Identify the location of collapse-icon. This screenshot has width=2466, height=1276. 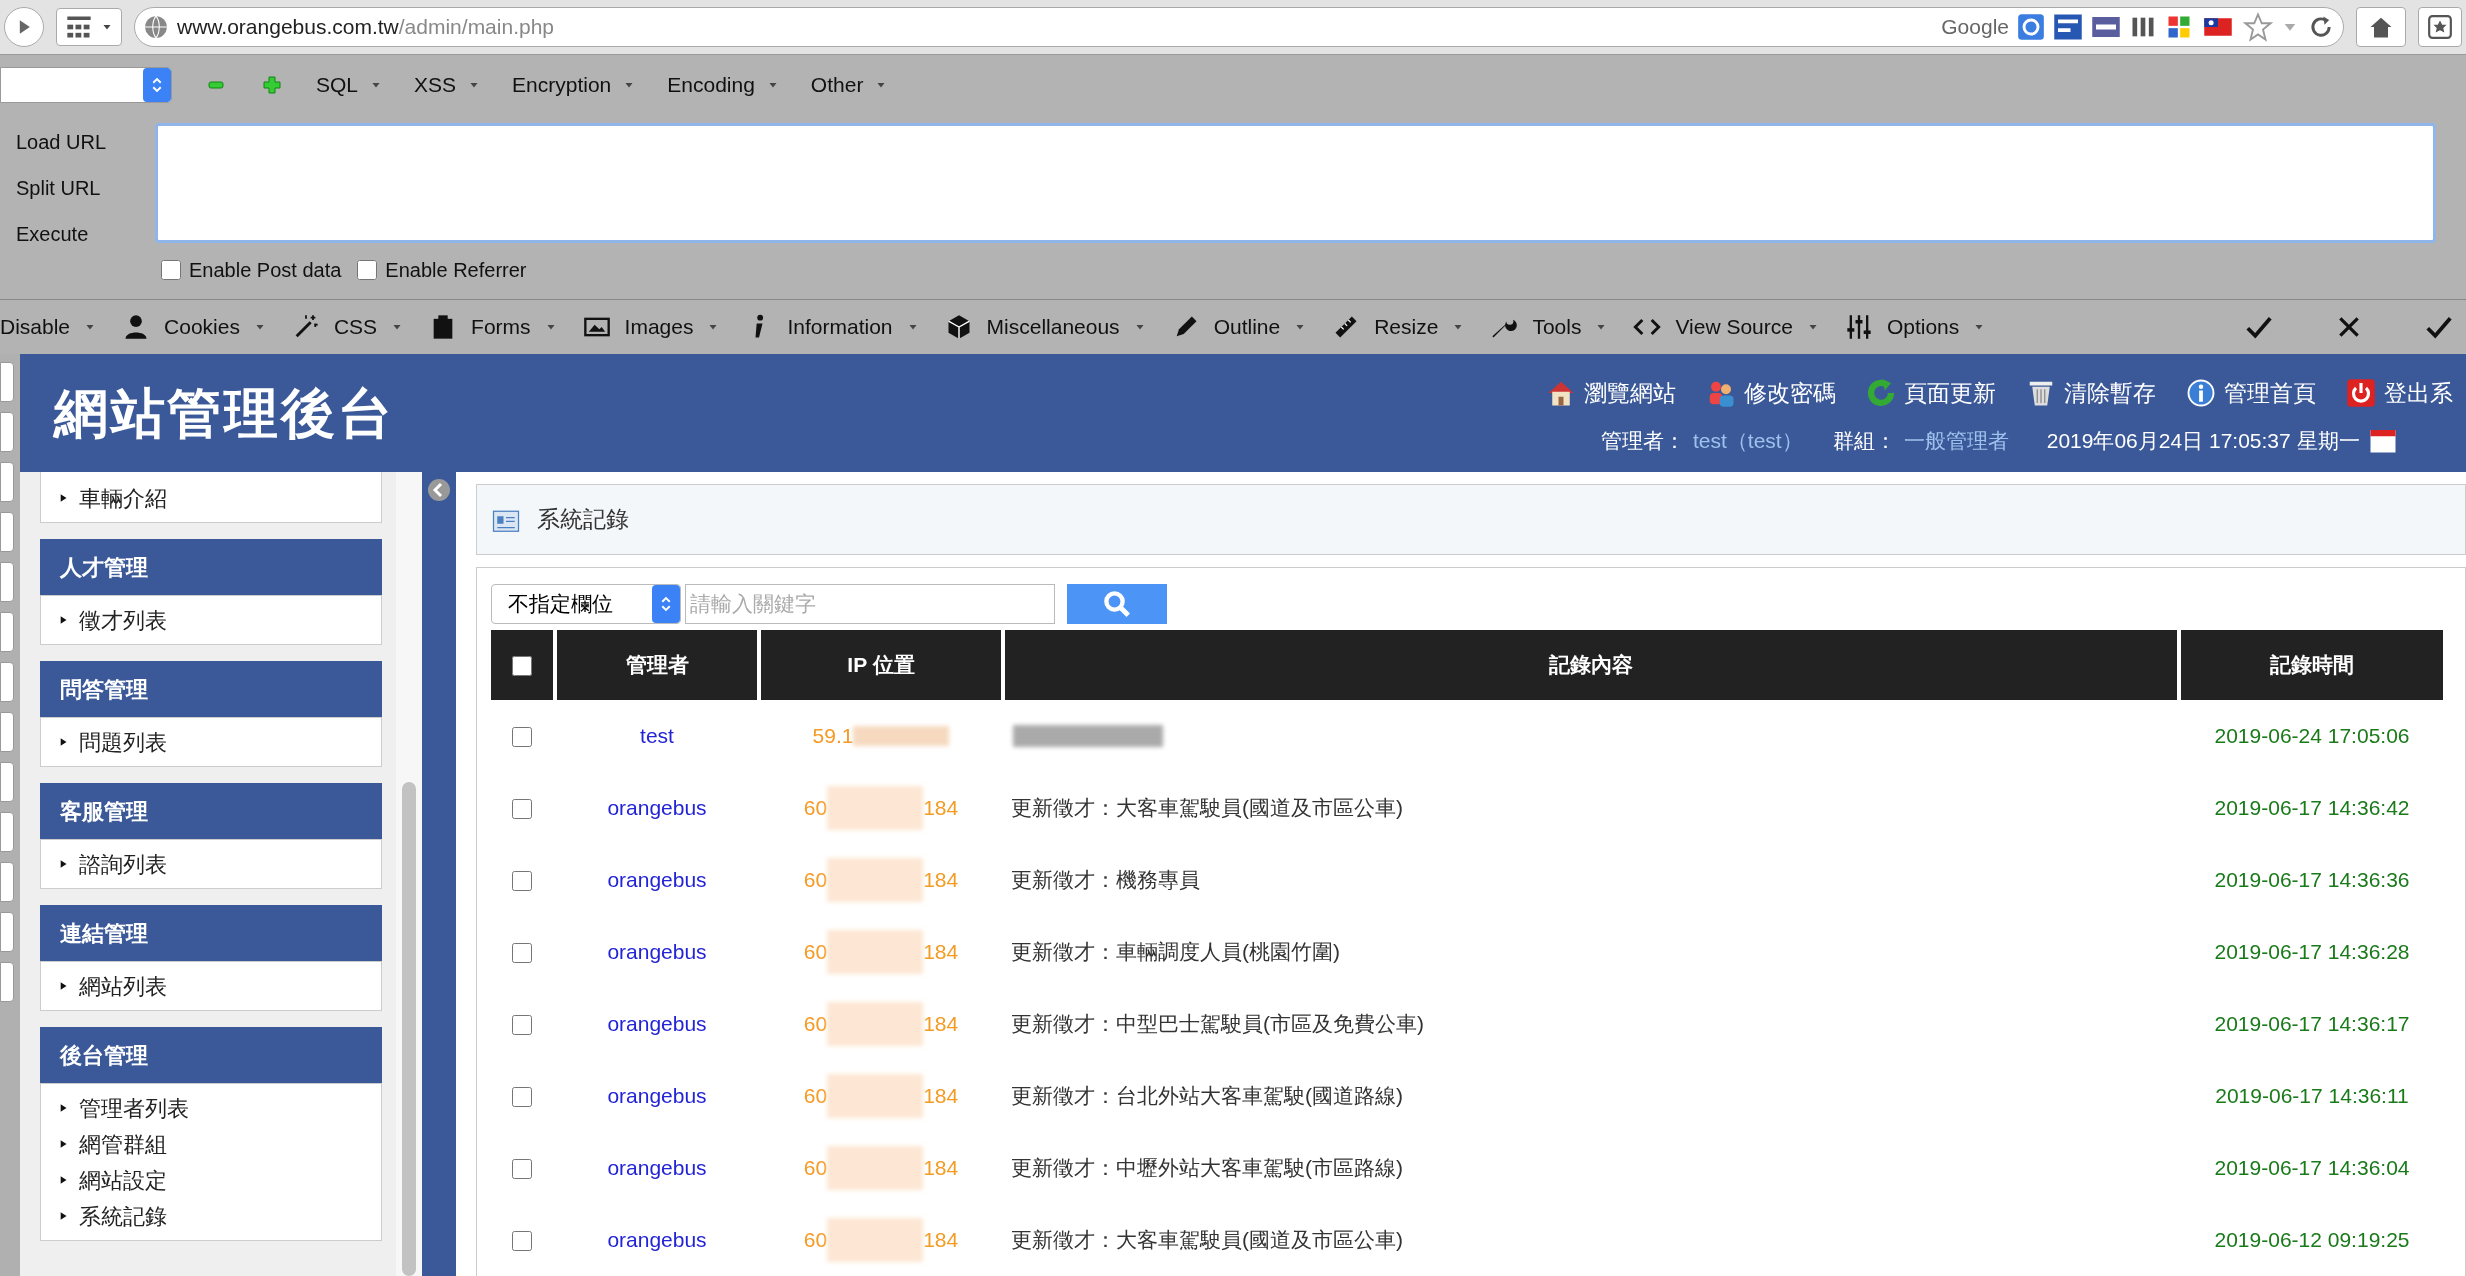
(439, 490).